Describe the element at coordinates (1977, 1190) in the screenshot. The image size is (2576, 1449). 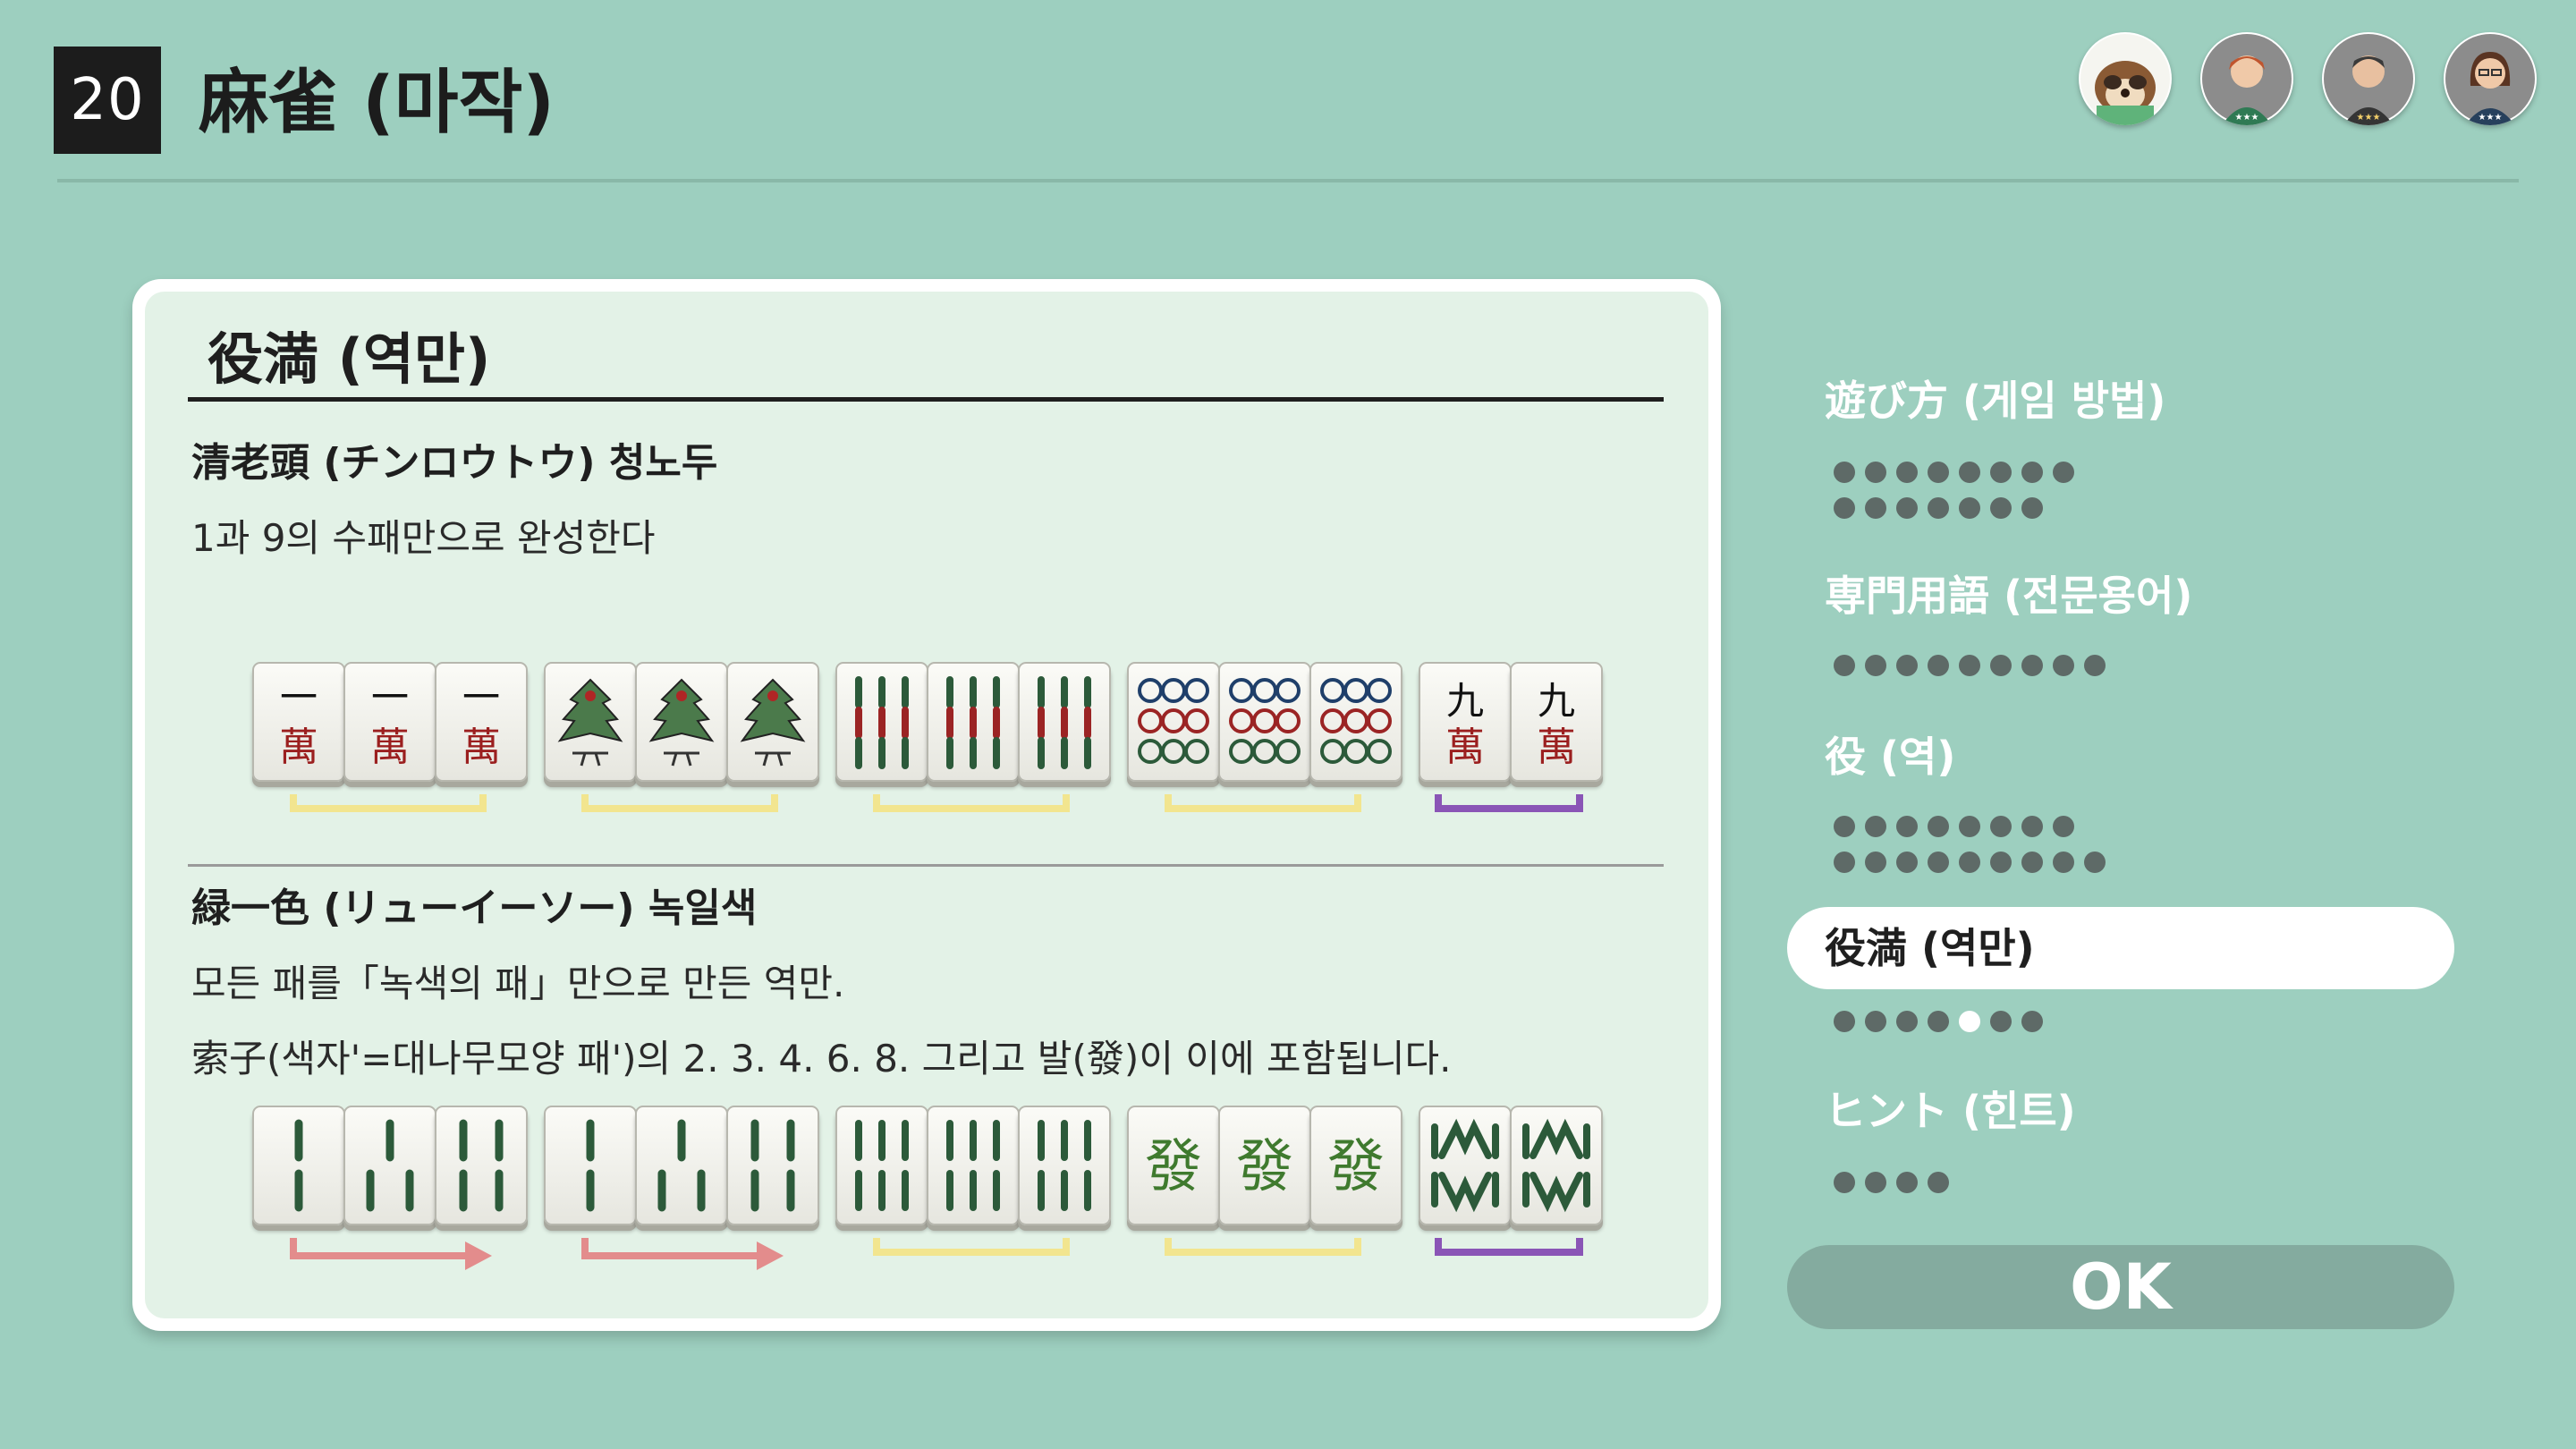
I see `page-dots-hint` at that location.